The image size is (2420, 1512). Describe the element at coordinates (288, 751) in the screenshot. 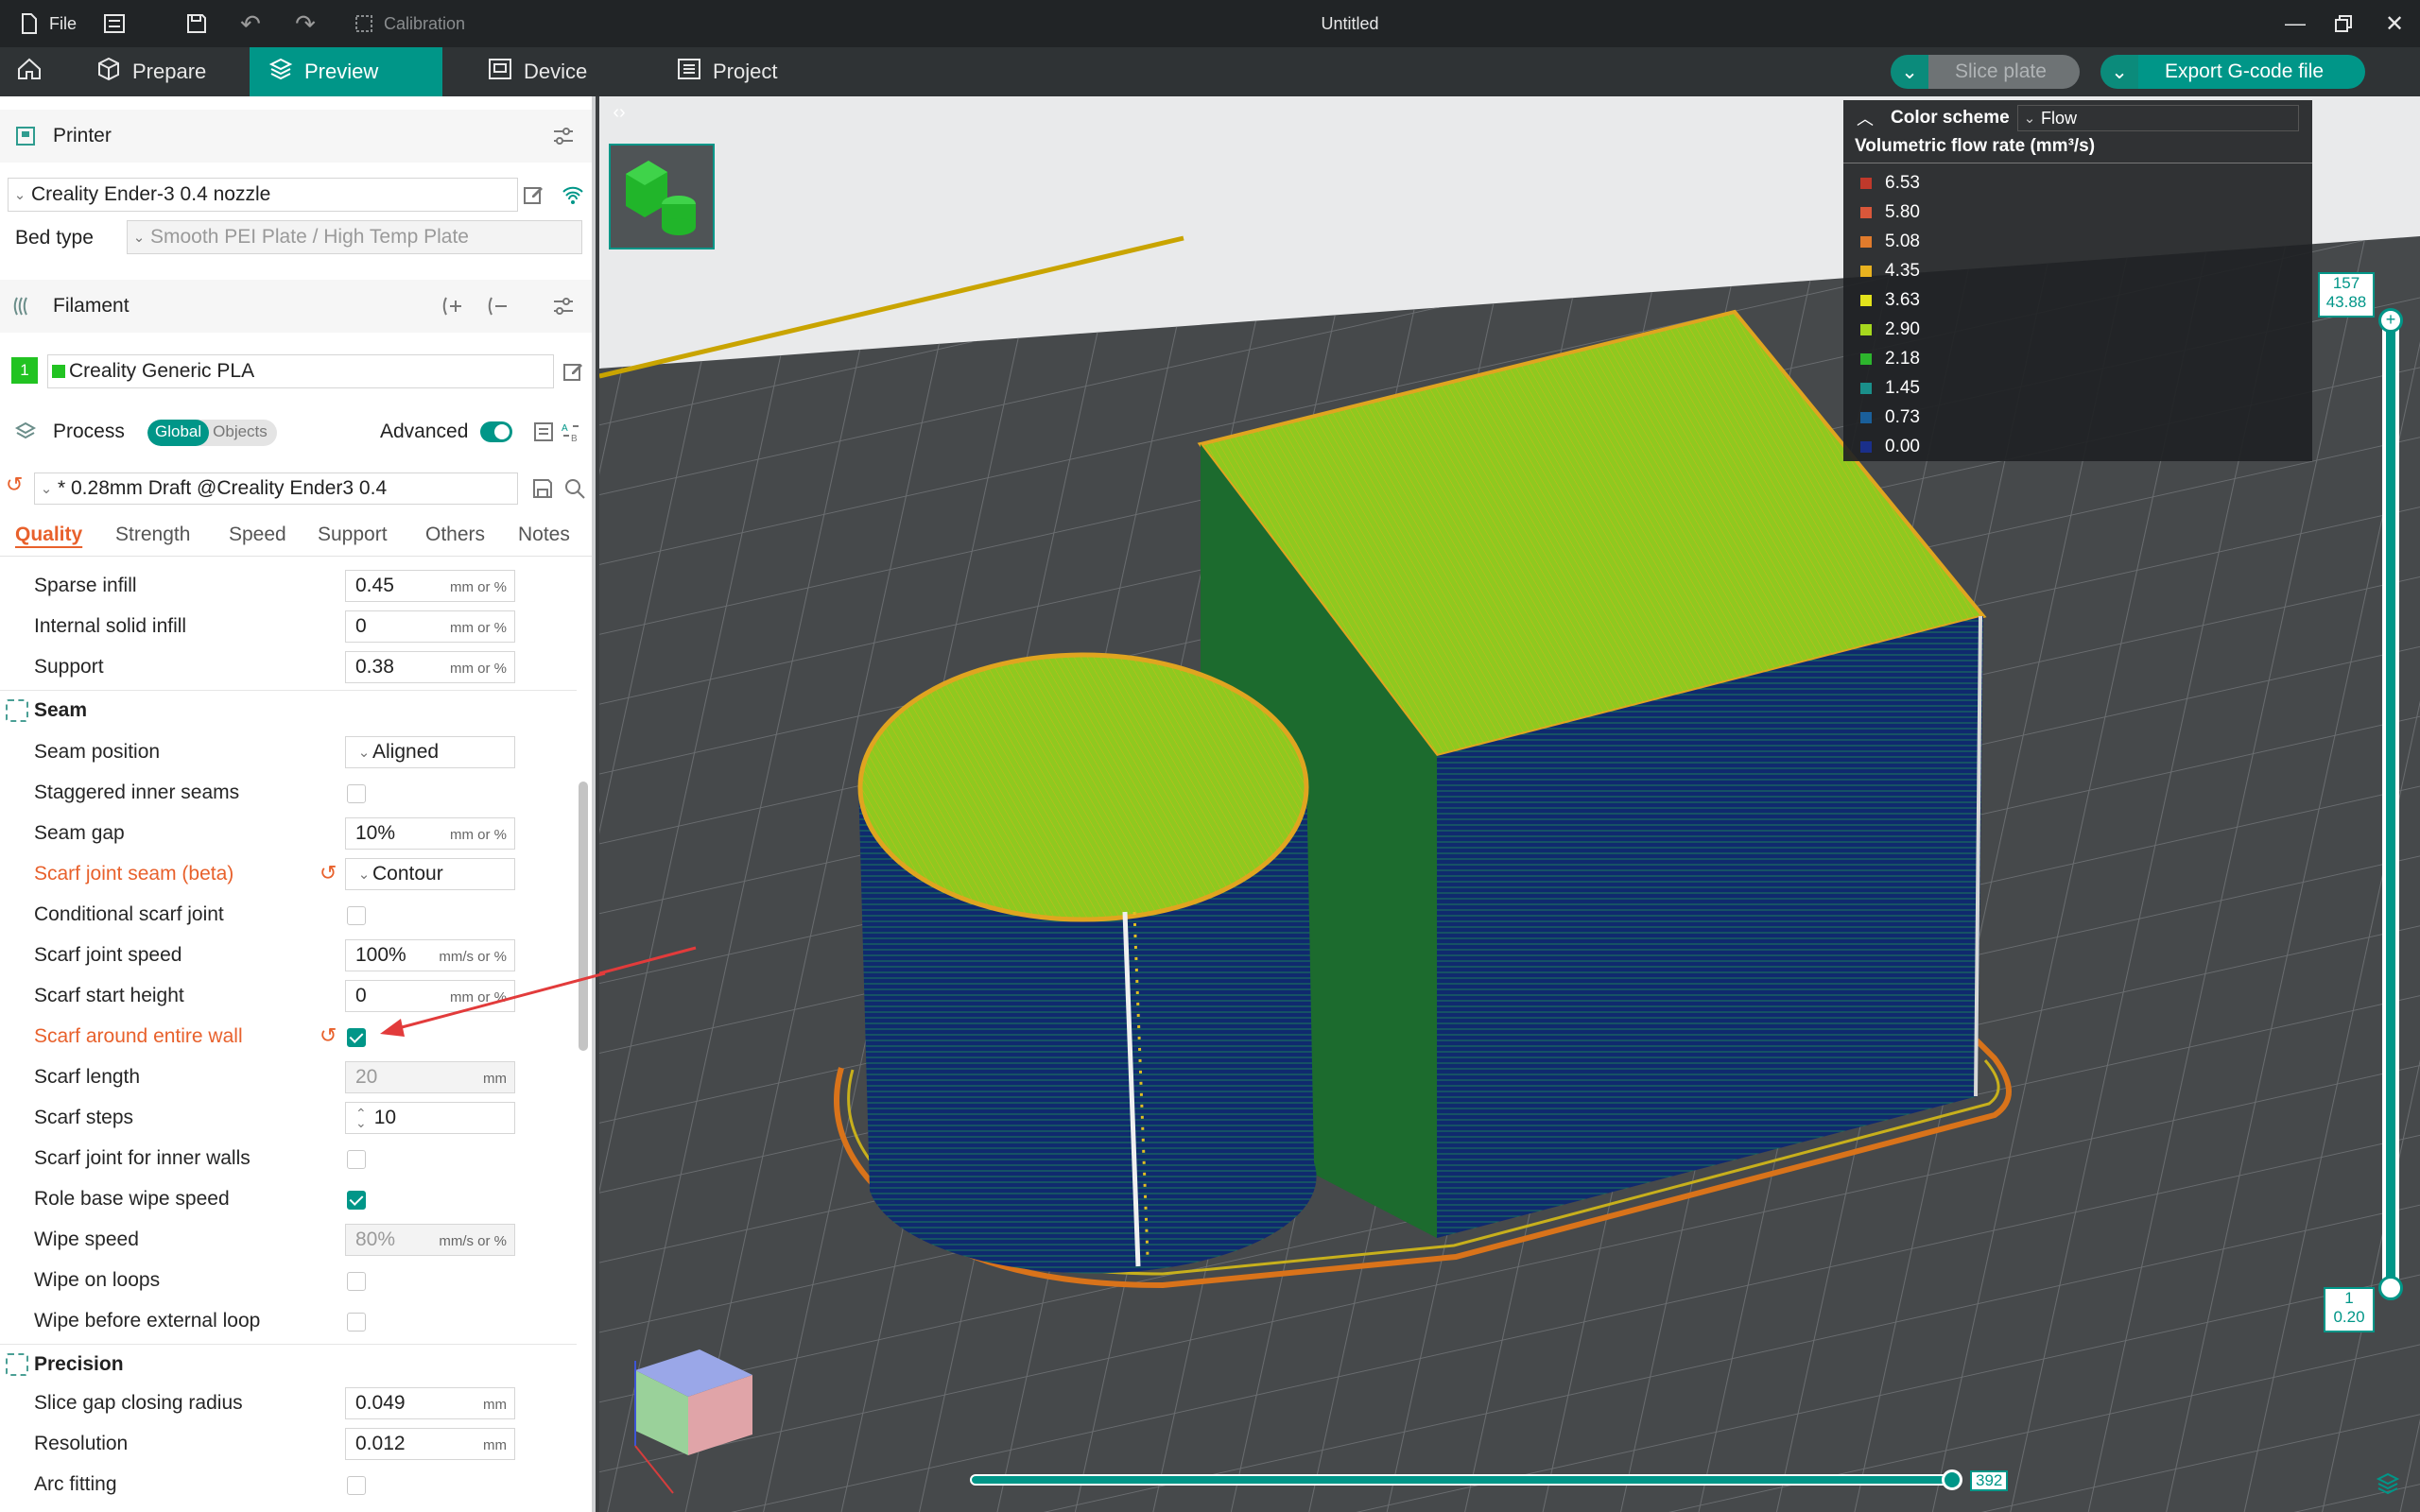

I see `setting-seam-position: Seam position ⌄ Aligned` at that location.